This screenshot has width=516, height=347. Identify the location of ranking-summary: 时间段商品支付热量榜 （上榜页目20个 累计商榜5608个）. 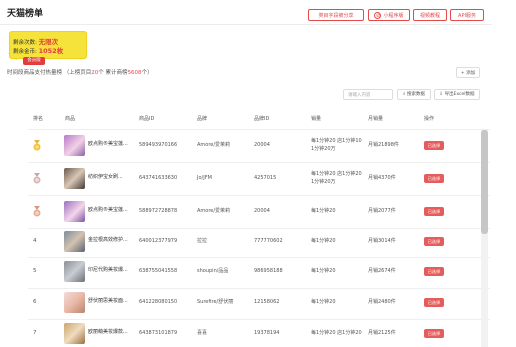
(80, 72).